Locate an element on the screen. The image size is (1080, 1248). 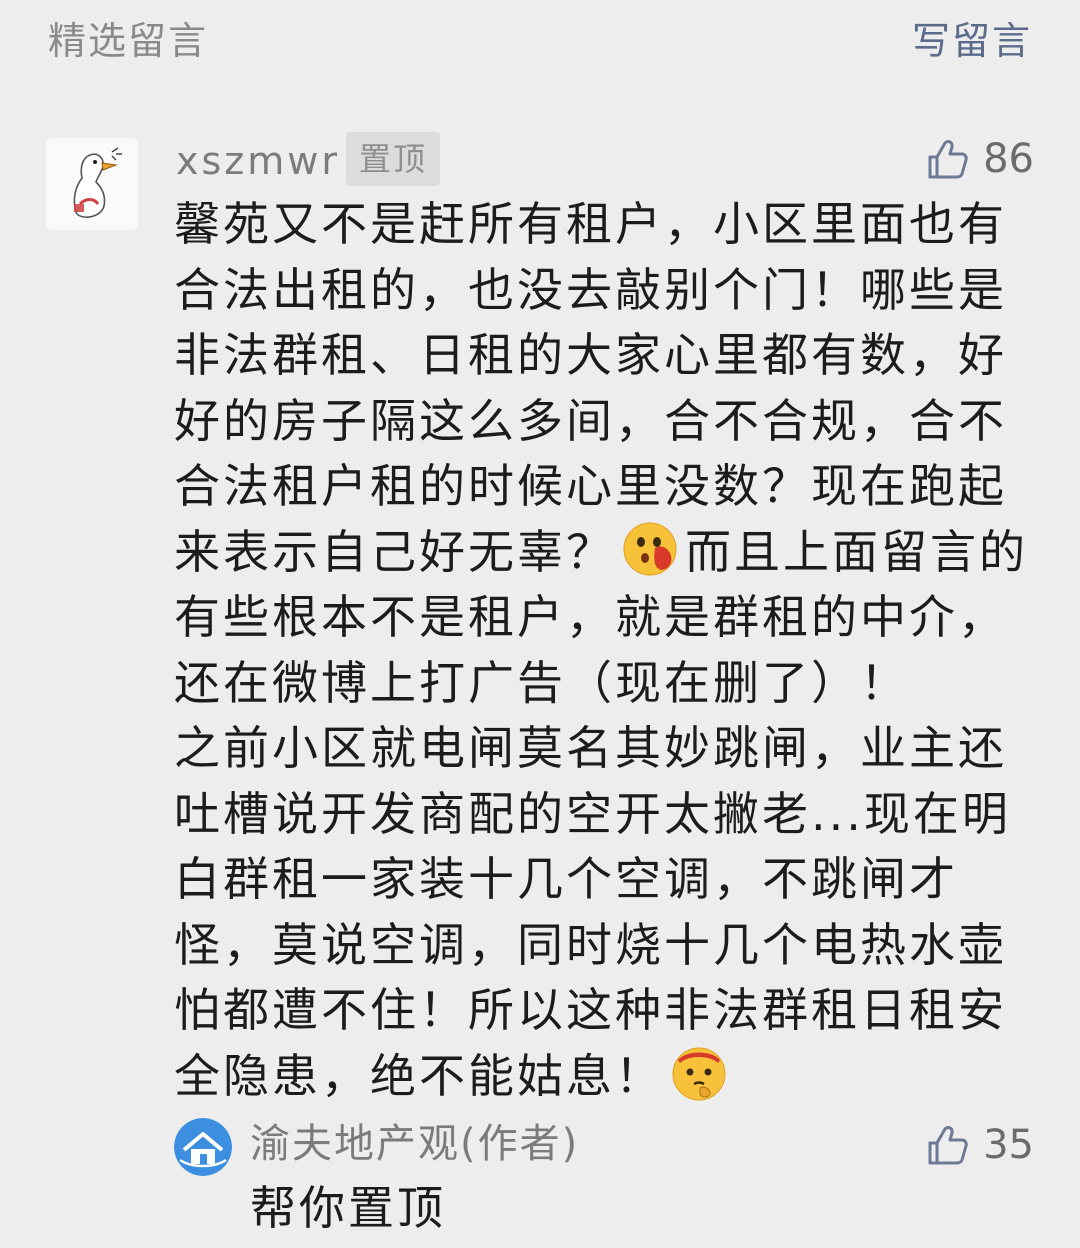
reply-text: 帮你置顶 is located at coordinates (348, 1208).